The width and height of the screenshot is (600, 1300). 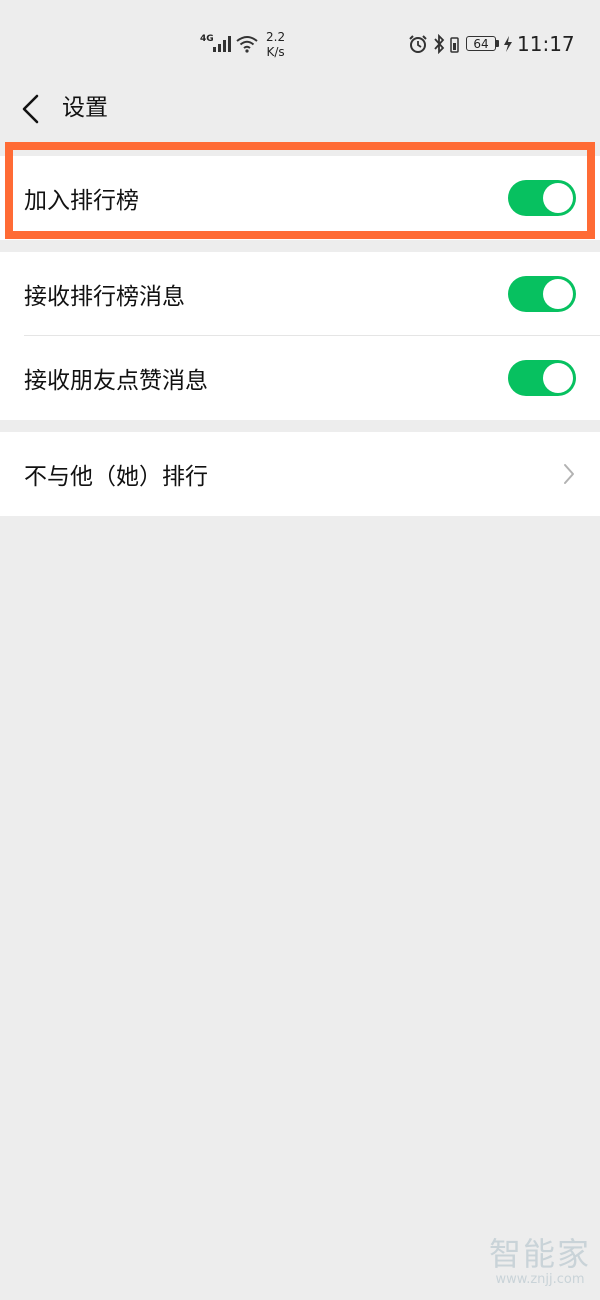 I want to click on watermark-main: 智能家, so click(x=539, y=1254).